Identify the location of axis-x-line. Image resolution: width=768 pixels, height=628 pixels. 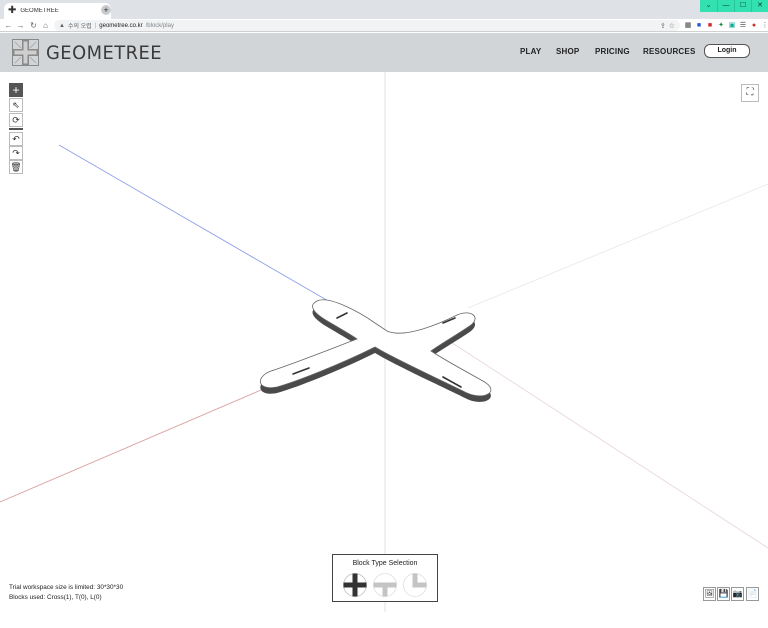
(134, 444).